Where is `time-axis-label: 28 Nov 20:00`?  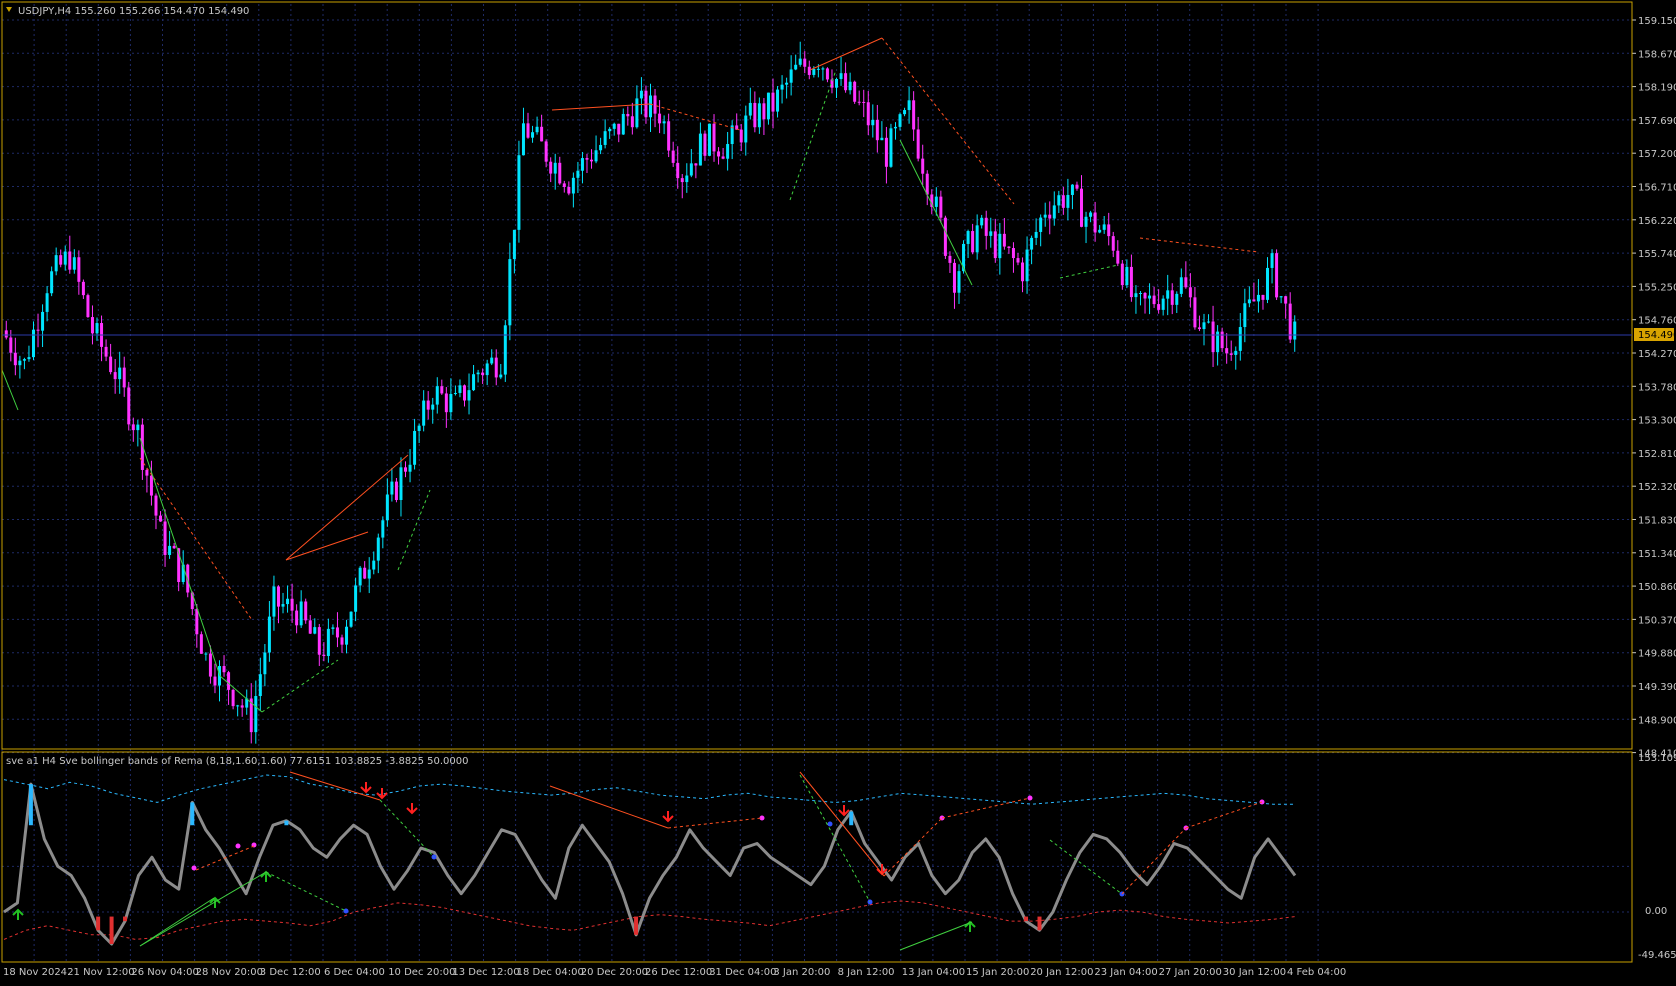
time-axis-label: 28 Nov 20:00 is located at coordinates (229, 972).